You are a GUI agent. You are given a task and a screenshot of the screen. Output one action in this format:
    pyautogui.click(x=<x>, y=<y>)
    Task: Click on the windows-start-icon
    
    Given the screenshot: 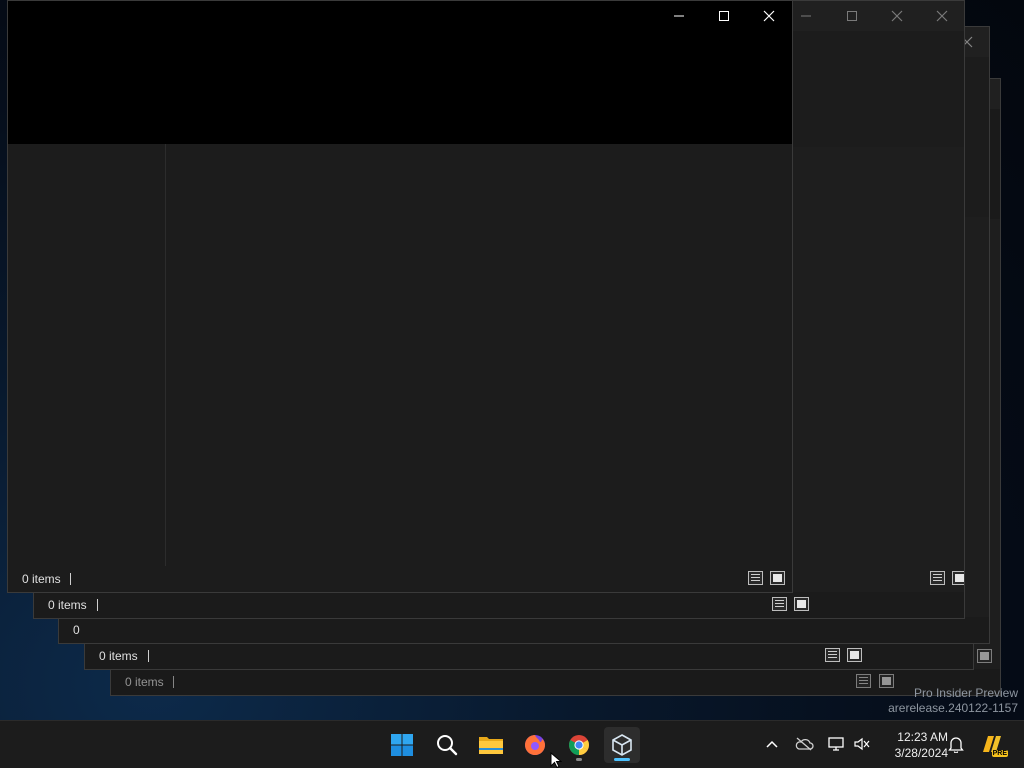 What is the action you would take?
    pyautogui.click(x=402, y=745)
    